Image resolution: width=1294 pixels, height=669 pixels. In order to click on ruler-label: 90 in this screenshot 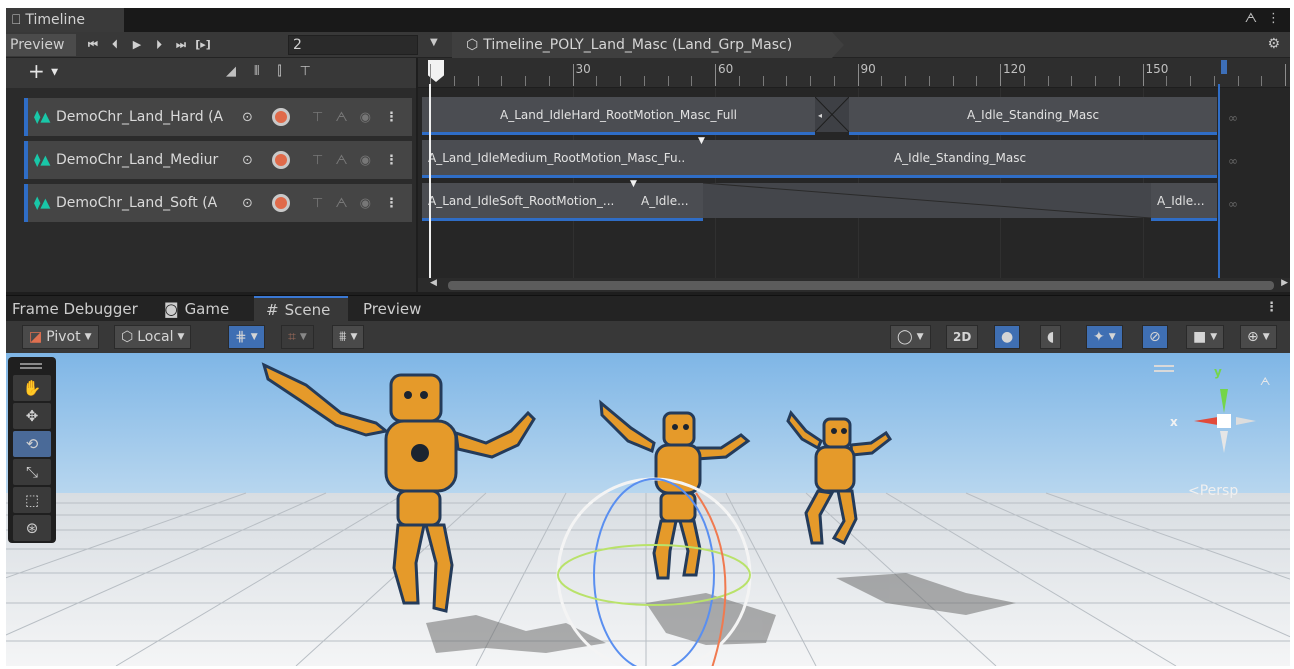, I will do `click(868, 69)`.